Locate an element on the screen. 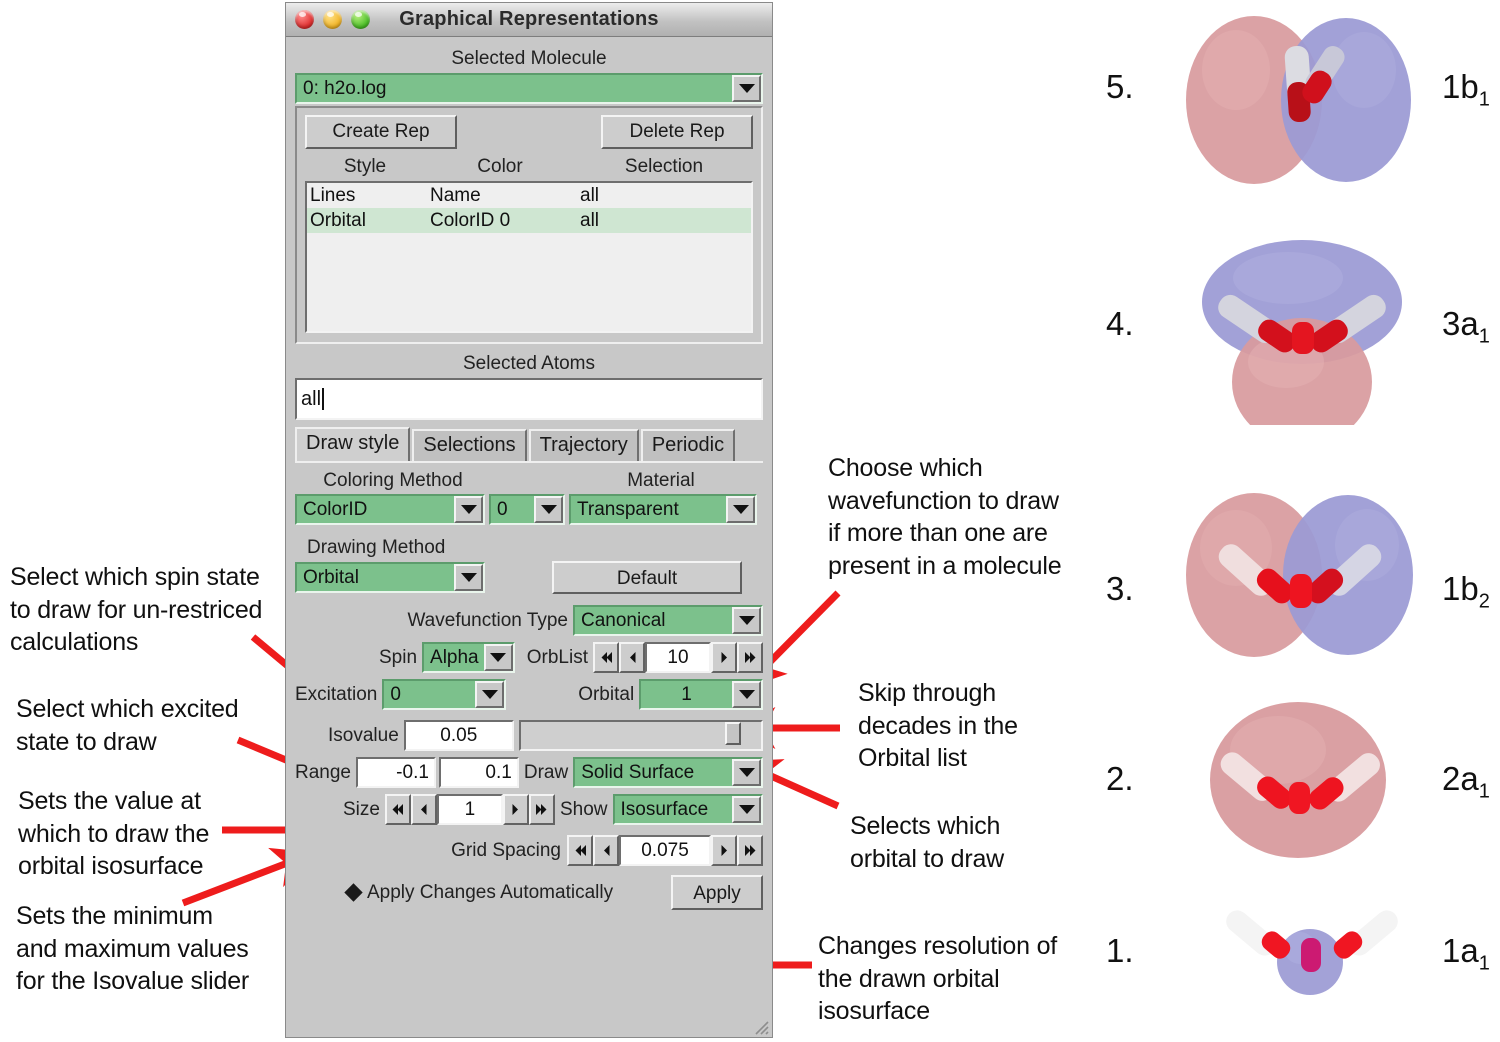 Image resolution: width=1500 pixels, height=1042 pixels. window-titlebar: Graphical Representations is located at coordinates (529, 20).